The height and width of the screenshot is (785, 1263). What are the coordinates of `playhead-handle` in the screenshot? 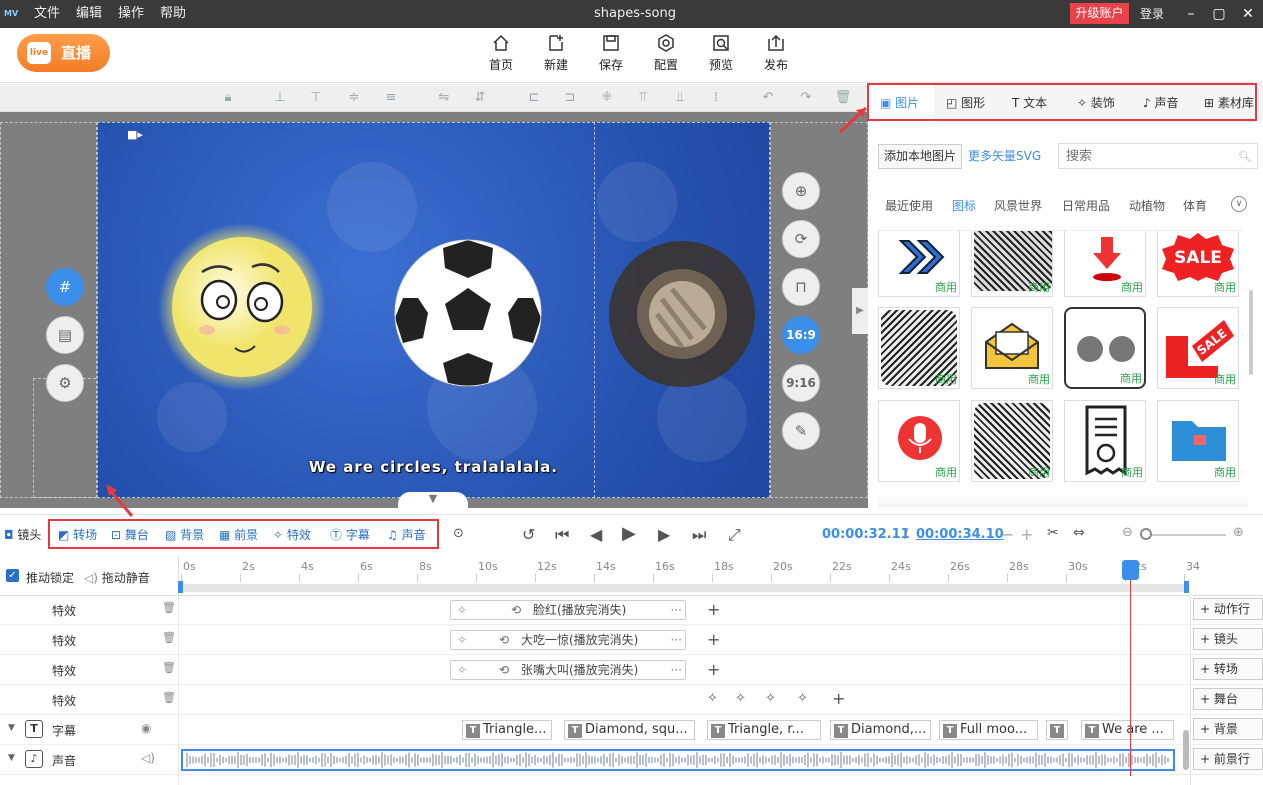 It's located at (1130, 570).